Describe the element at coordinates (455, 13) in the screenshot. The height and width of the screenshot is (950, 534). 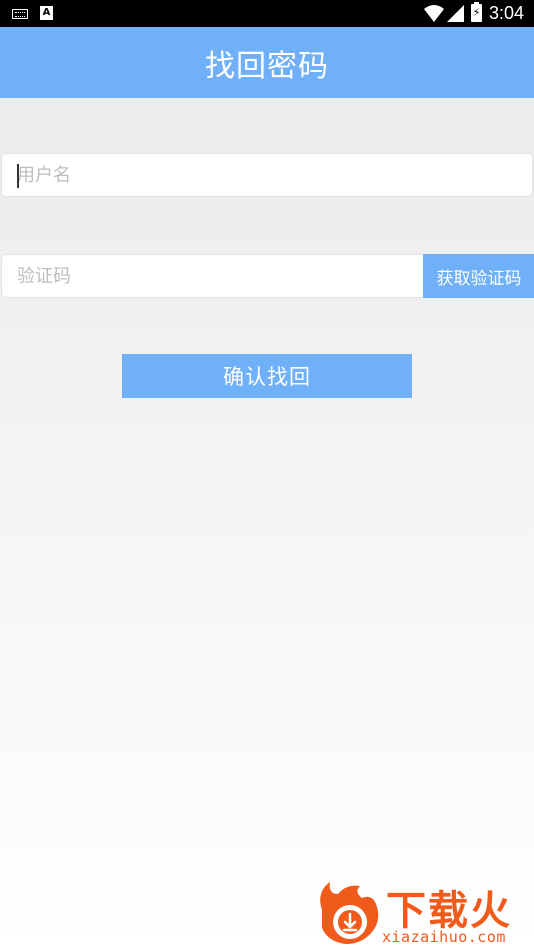
I see `signal-icon` at that location.